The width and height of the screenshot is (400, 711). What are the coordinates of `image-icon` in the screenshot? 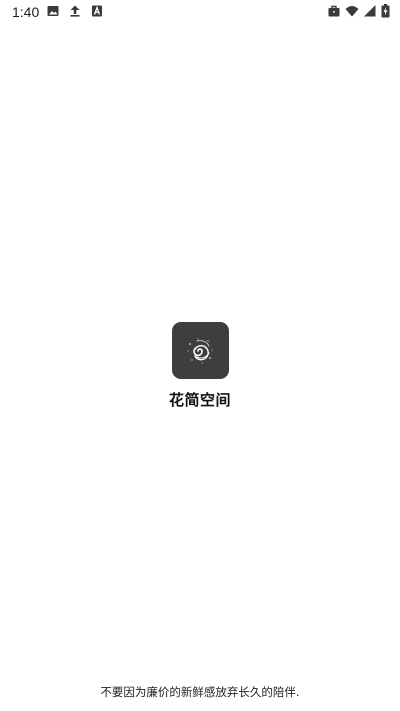 It's located at (53, 11).